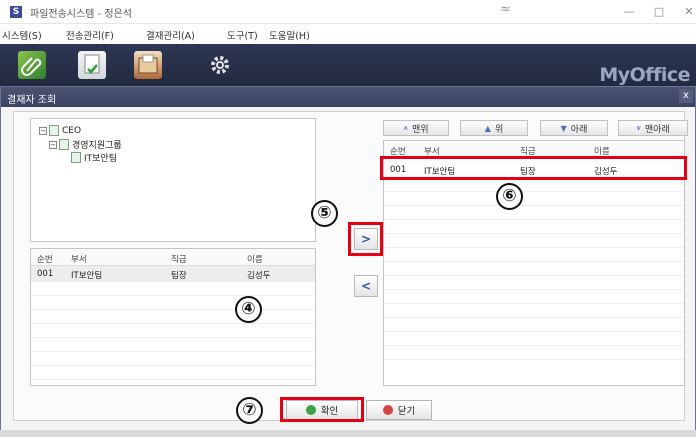 This screenshot has height=437, width=696. What do you see at coordinates (499, 129) in the screenshot?
I see `move-up-label: 위` at bounding box center [499, 129].